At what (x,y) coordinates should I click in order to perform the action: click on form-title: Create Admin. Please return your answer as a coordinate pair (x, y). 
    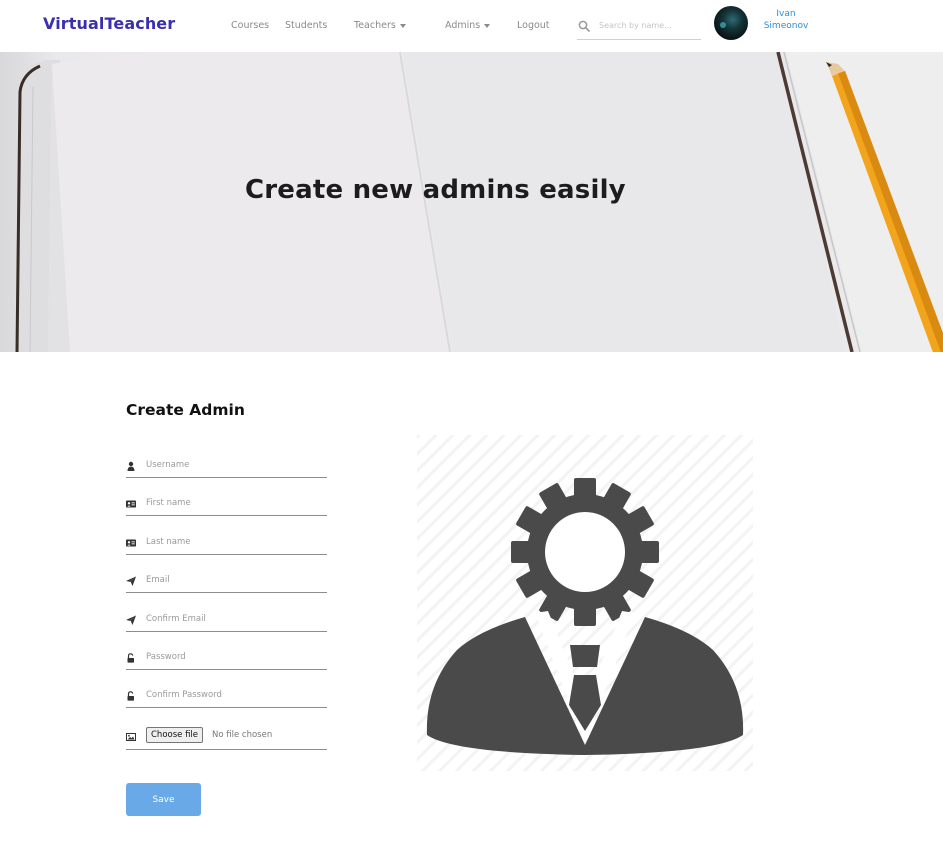
    Looking at the image, I should click on (185, 410).